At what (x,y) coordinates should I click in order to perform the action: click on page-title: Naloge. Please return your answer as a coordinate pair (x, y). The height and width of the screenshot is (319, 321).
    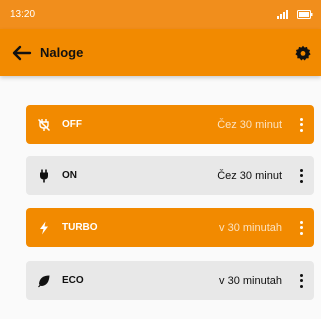
    Looking at the image, I should click on (62, 52).